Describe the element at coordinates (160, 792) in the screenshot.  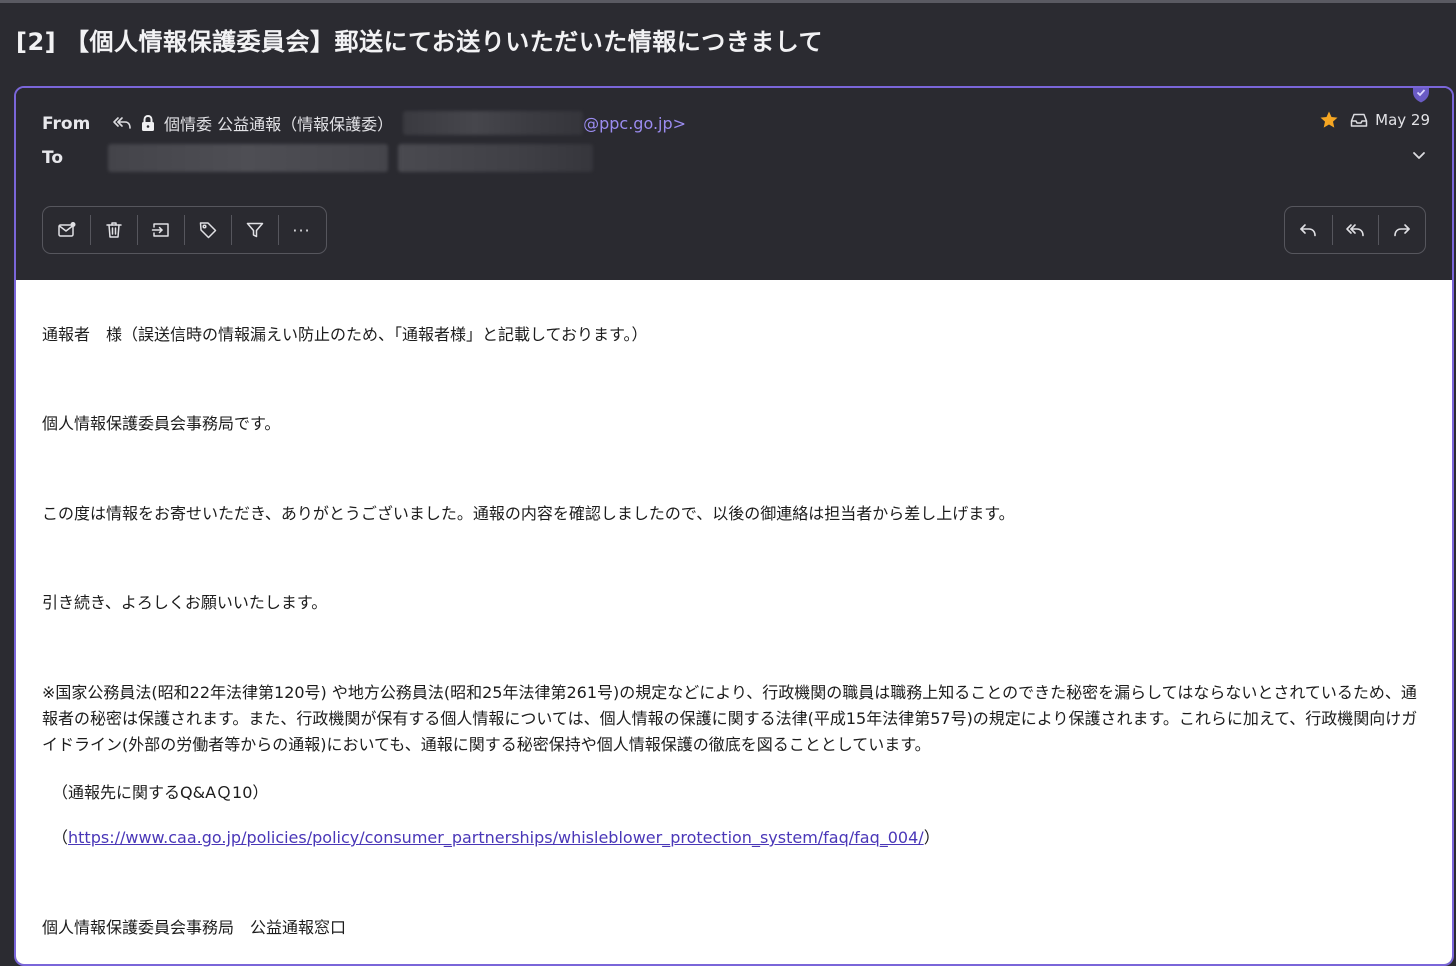
I see `body-faq-reference: （通報先に関するQ&AＱ10）` at that location.